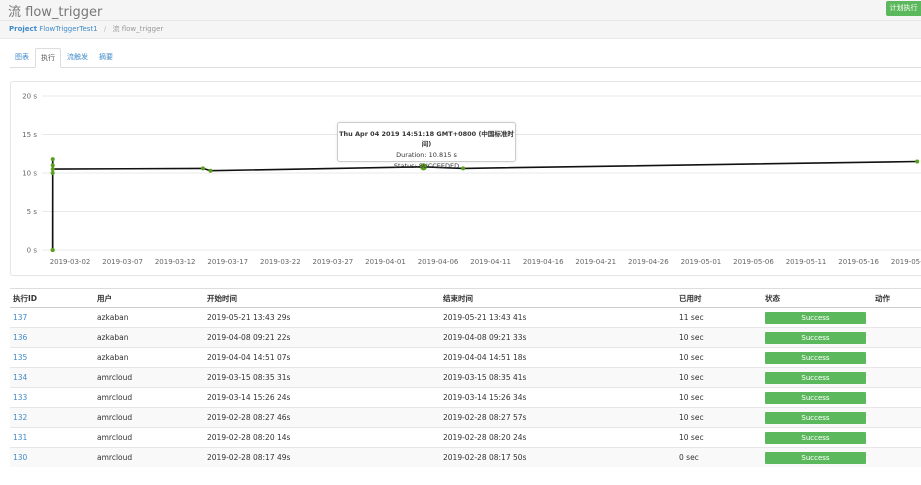 Image resolution: width=921 pixels, height=485 pixels. I want to click on start-time-cell: 2019-03-15 08:35 31s, so click(322, 377).